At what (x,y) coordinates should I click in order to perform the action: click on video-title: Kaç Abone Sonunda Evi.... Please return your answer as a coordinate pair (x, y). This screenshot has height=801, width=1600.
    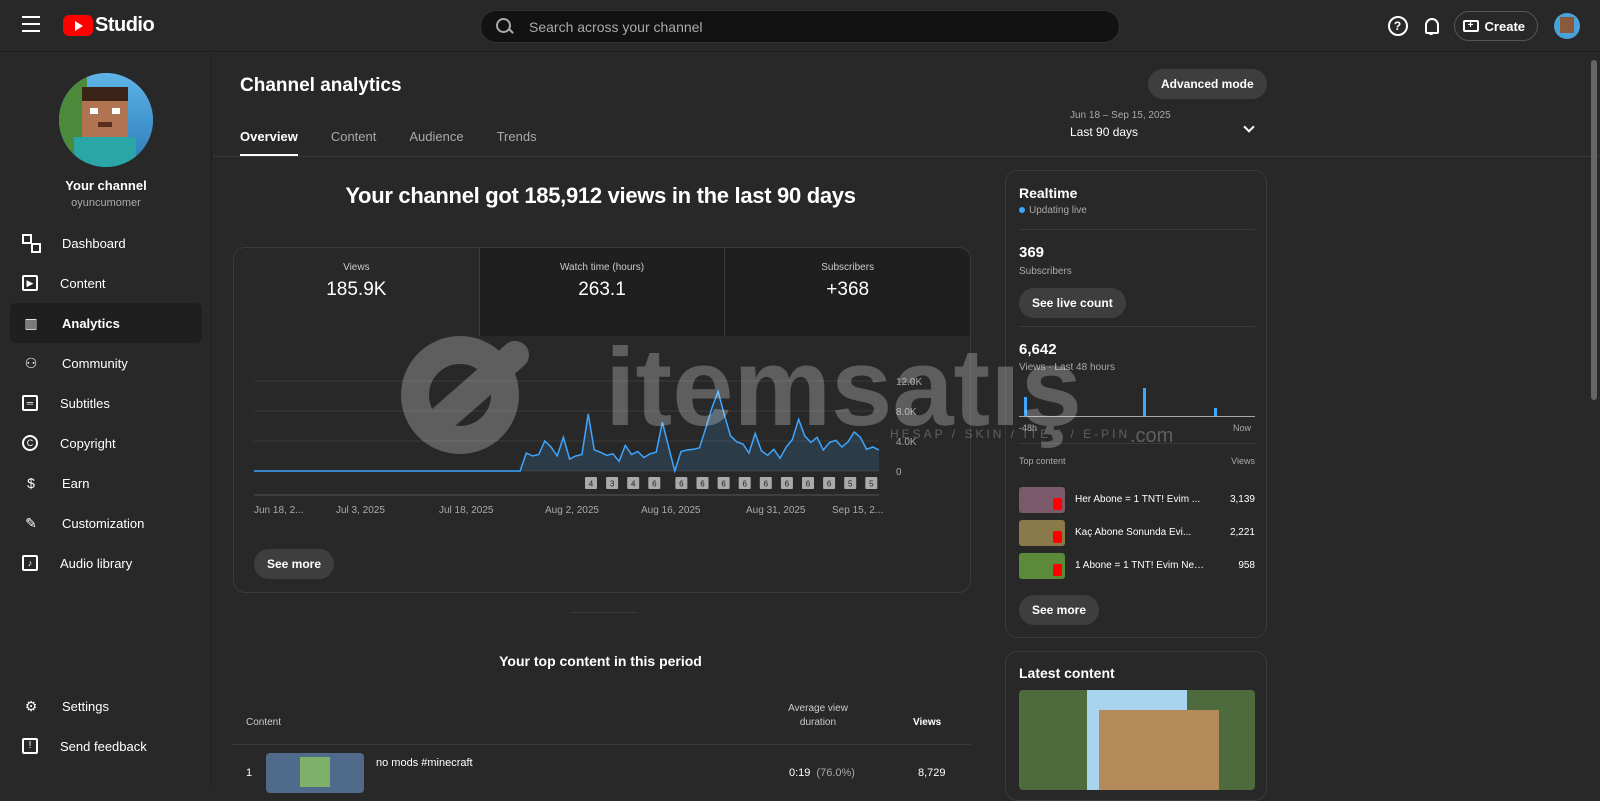
    Looking at the image, I should click on (1133, 532).